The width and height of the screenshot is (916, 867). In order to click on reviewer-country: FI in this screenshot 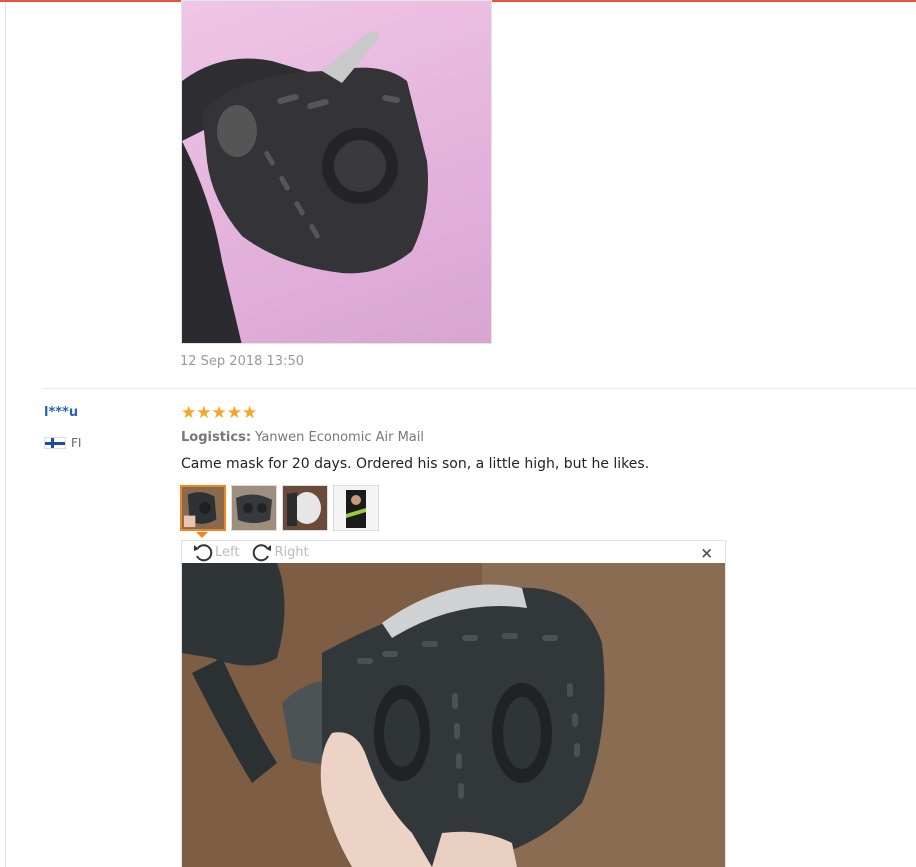, I will do `click(62, 443)`.